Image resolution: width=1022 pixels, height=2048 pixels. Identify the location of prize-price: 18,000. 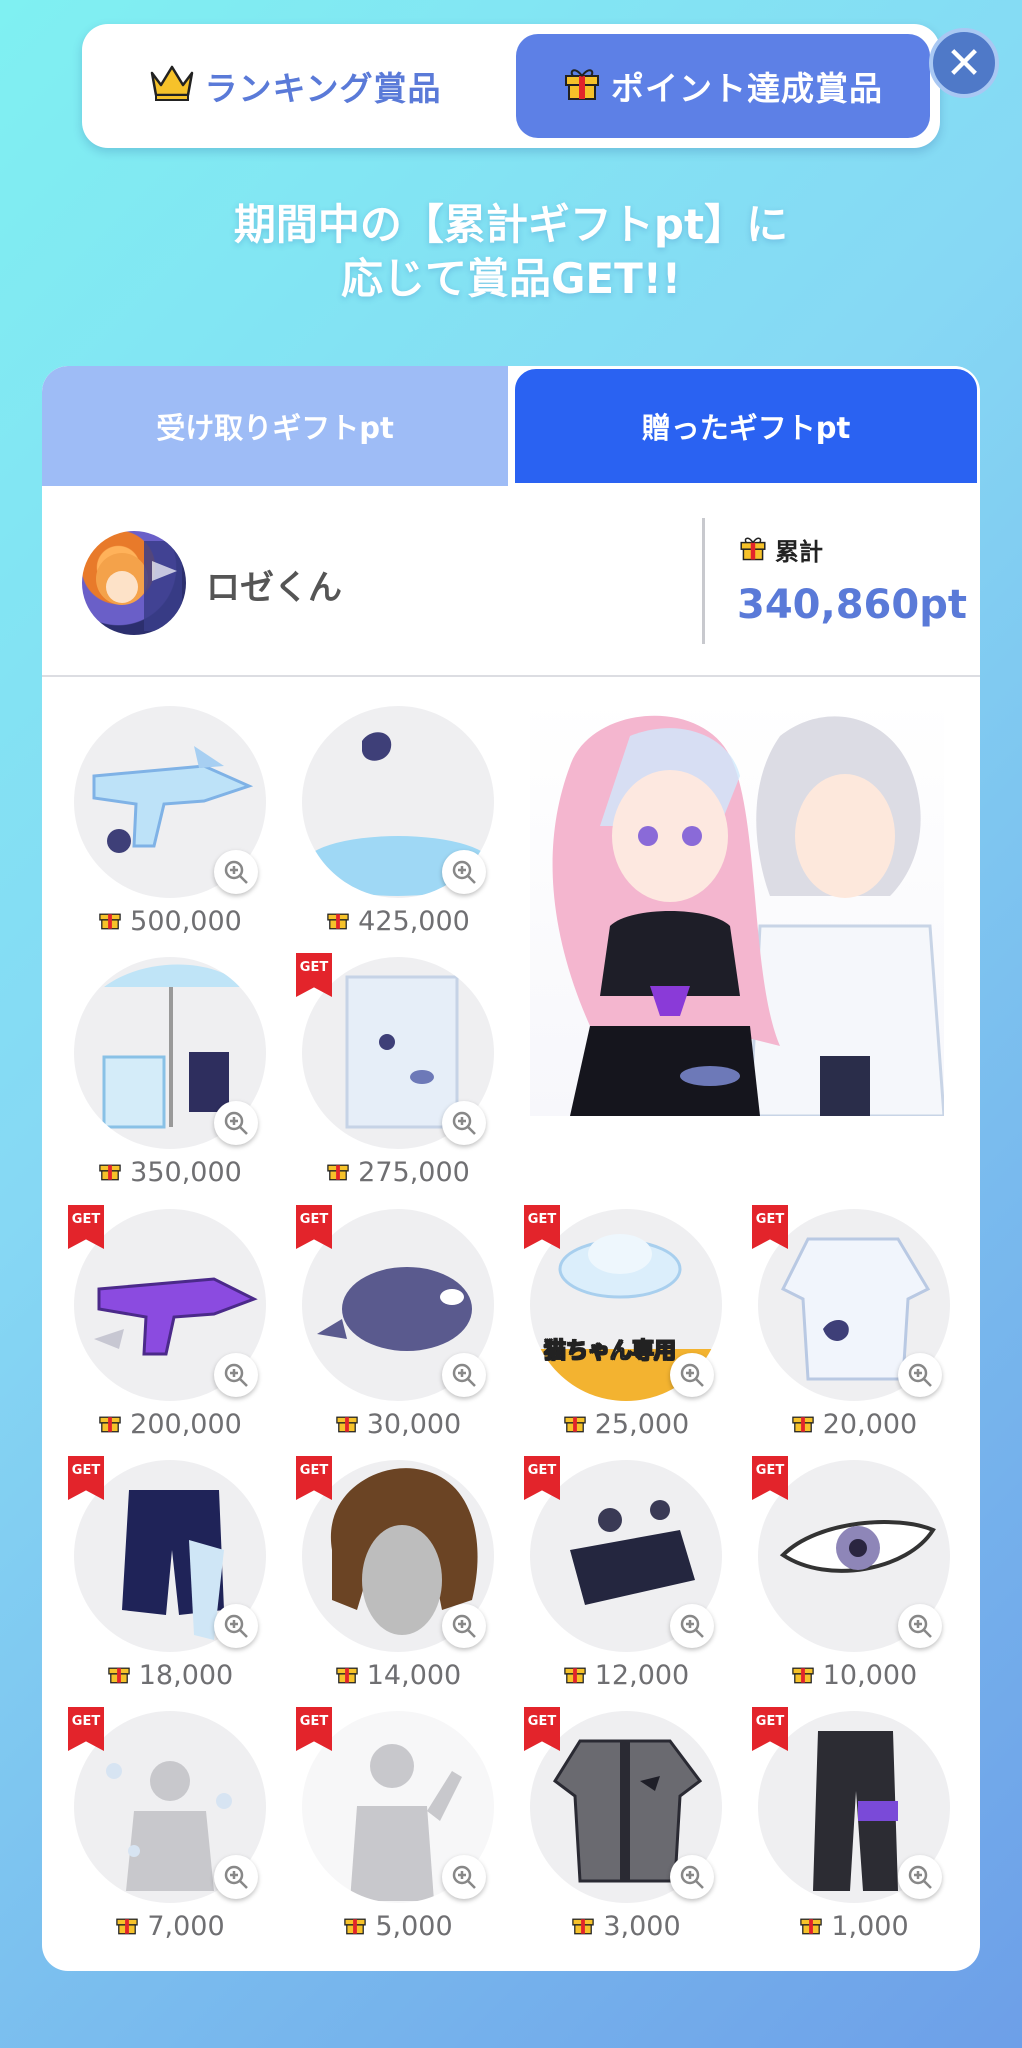
(170, 1675).